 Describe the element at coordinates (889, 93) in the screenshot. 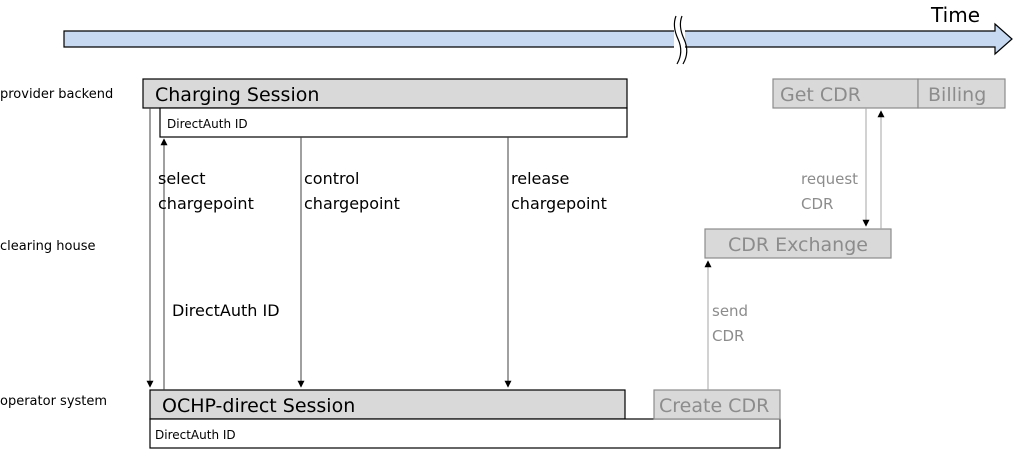

I see `get-cdr-group: Get CDR Billing` at that location.